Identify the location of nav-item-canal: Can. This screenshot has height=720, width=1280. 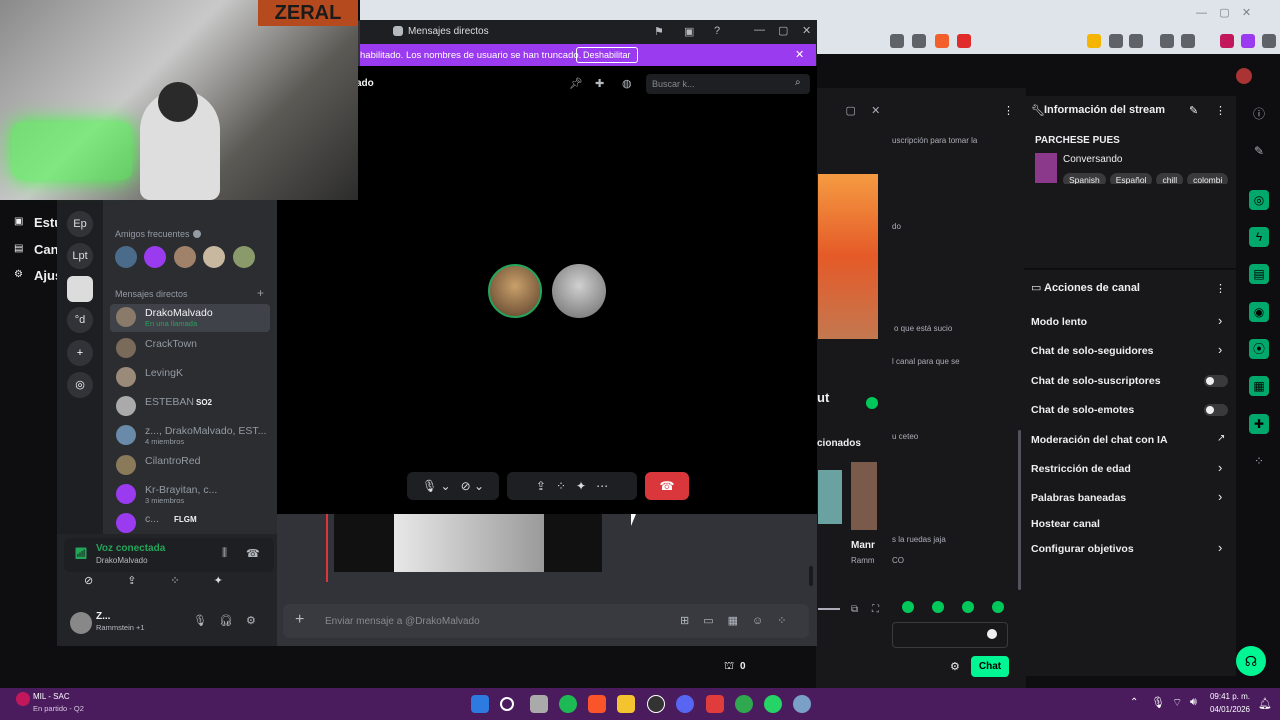
(46, 249).